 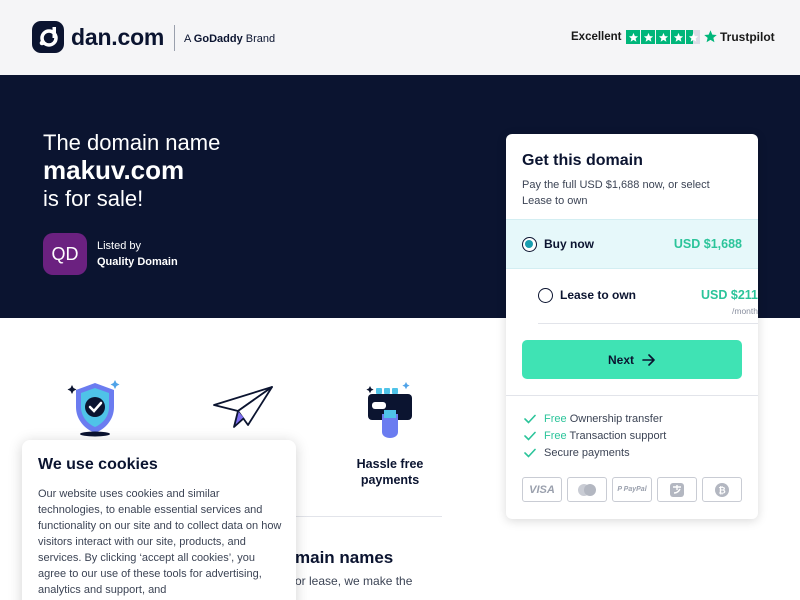 What do you see at coordinates (648, 297) in the screenshot?
I see `lease-to-own-option: Lease to own USD $211 /month` at bounding box center [648, 297].